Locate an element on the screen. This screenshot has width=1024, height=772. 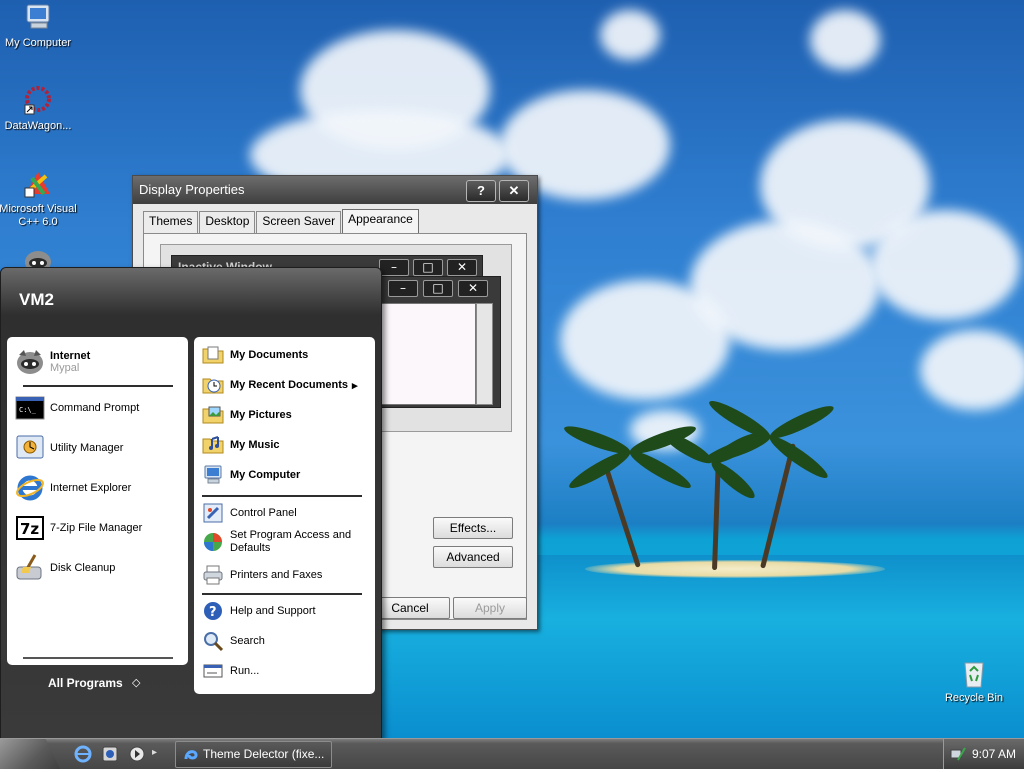
desktop-icon-my-computer: My Computer is located at coordinates (40, 26).